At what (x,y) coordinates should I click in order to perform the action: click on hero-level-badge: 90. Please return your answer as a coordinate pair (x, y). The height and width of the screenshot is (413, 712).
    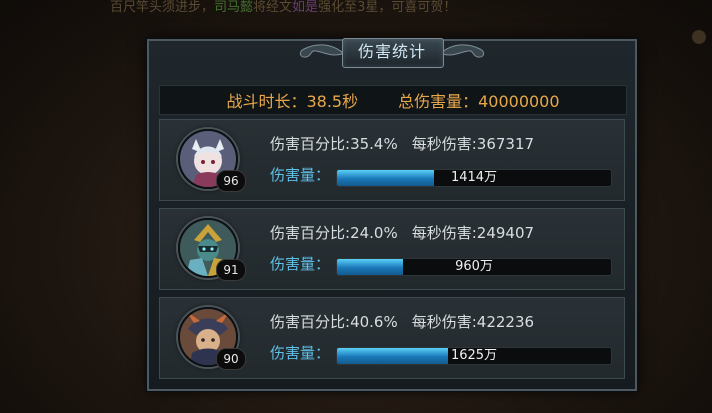
    Looking at the image, I should click on (231, 359).